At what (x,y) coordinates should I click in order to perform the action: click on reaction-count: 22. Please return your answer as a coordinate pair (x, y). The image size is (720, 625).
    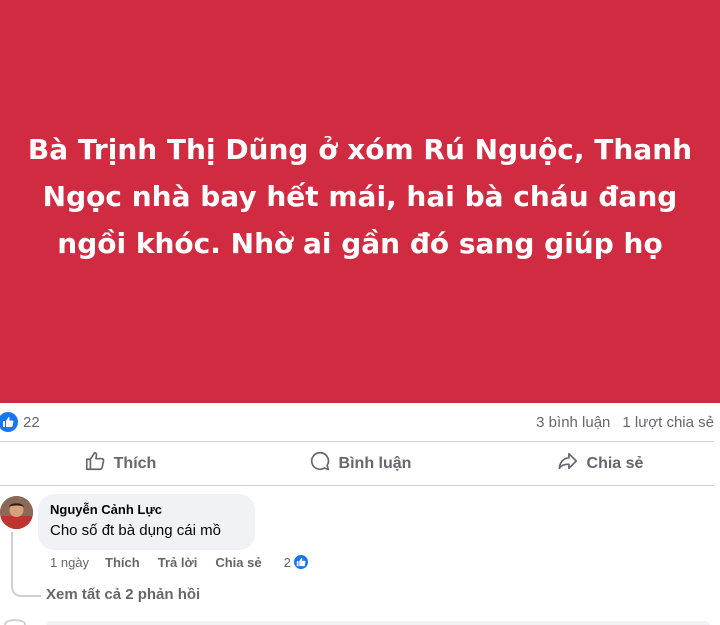
    Looking at the image, I should click on (31, 422).